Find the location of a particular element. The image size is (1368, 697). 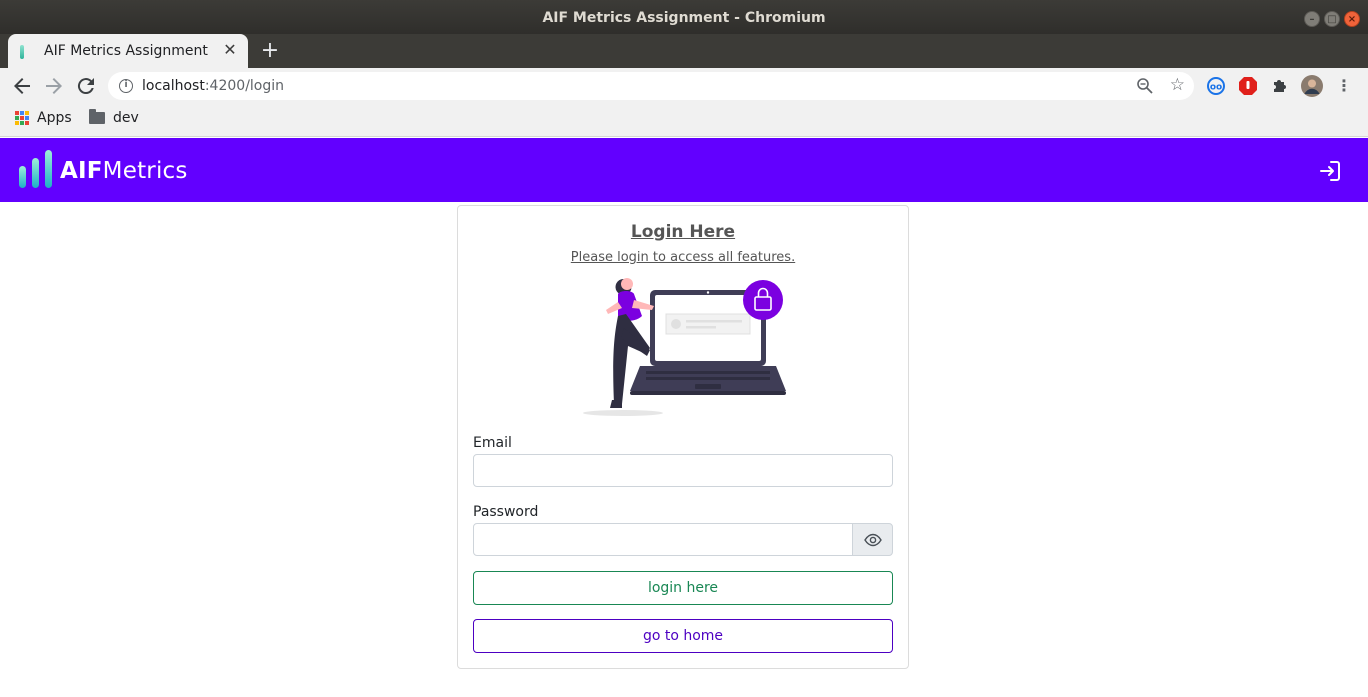

password-label: Password is located at coordinates (506, 512).